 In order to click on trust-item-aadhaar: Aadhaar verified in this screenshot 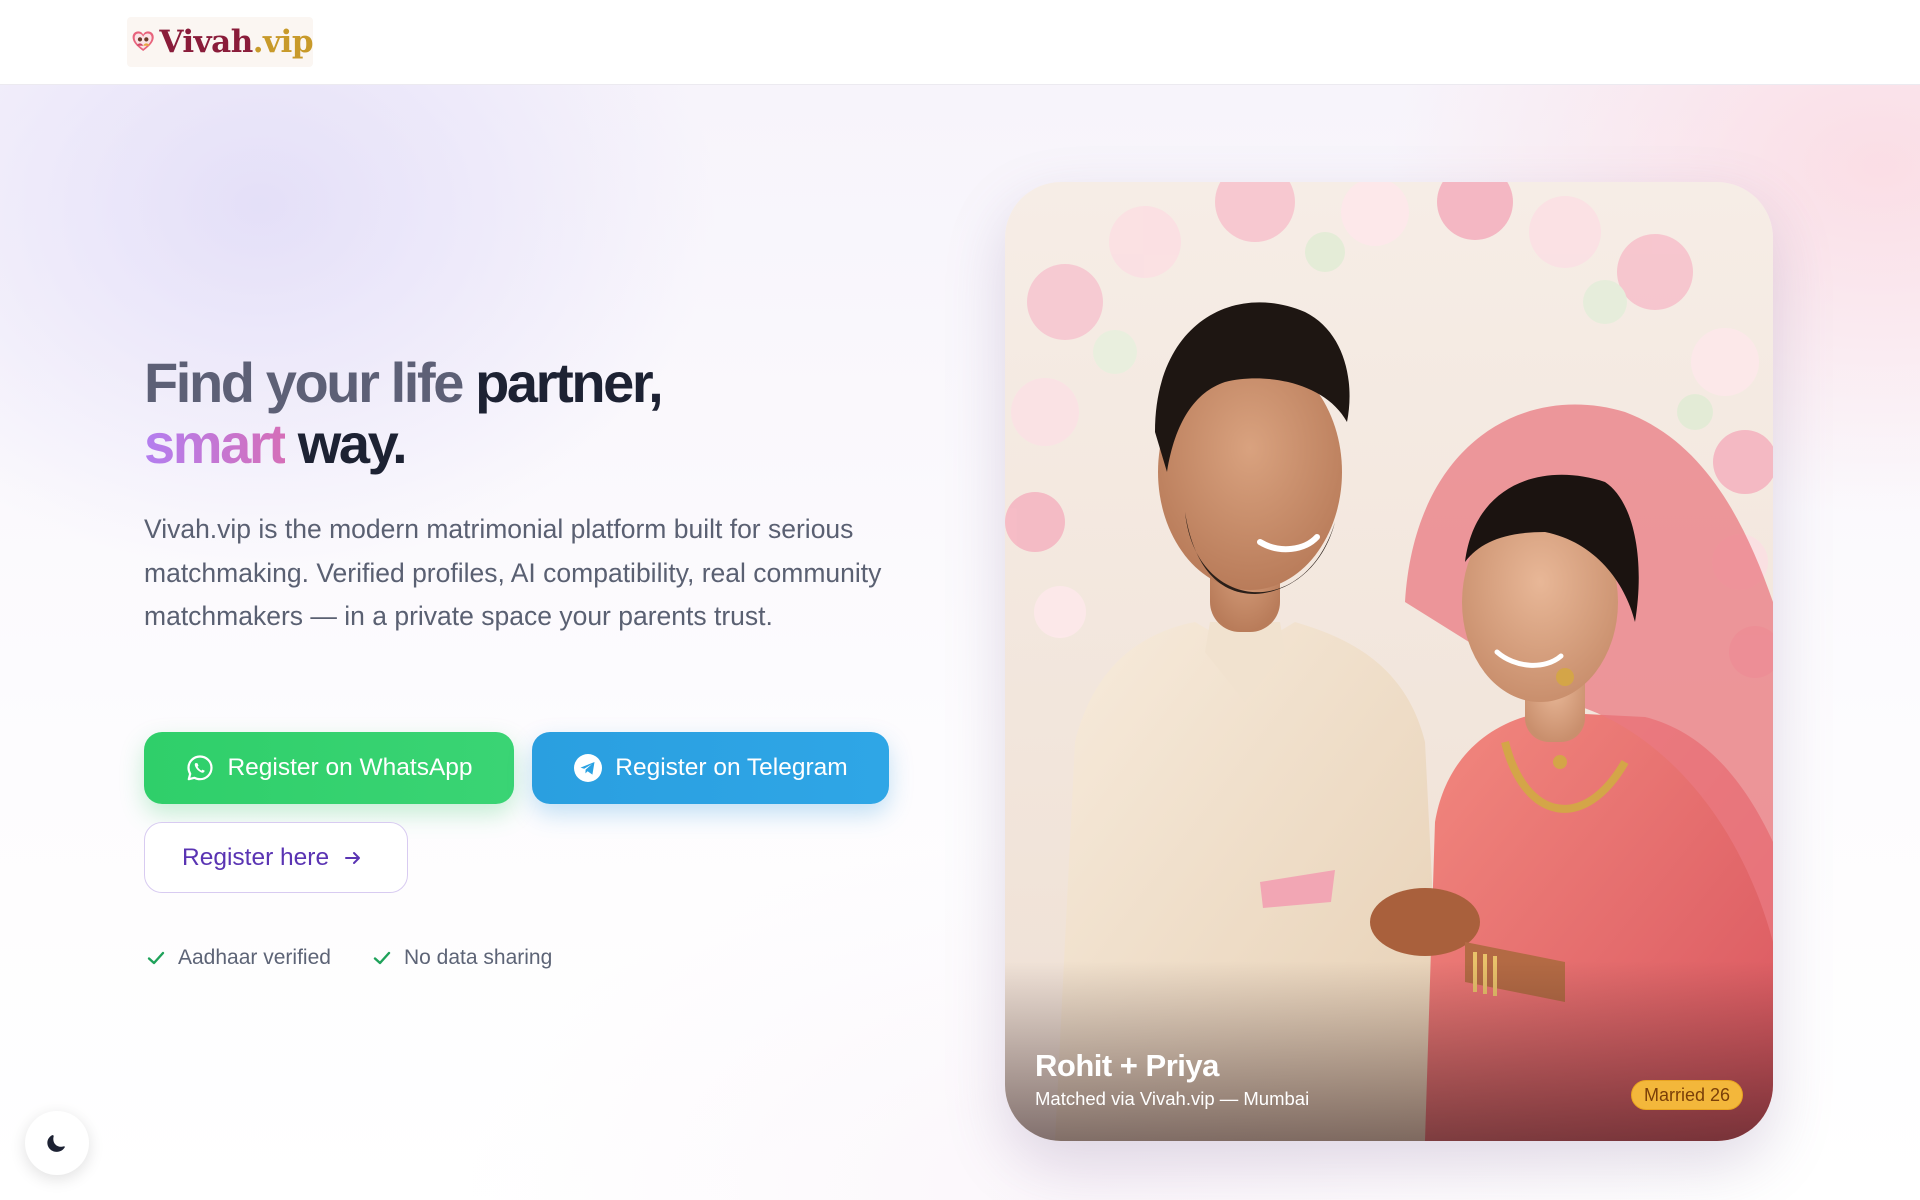, I will do `click(238, 958)`.